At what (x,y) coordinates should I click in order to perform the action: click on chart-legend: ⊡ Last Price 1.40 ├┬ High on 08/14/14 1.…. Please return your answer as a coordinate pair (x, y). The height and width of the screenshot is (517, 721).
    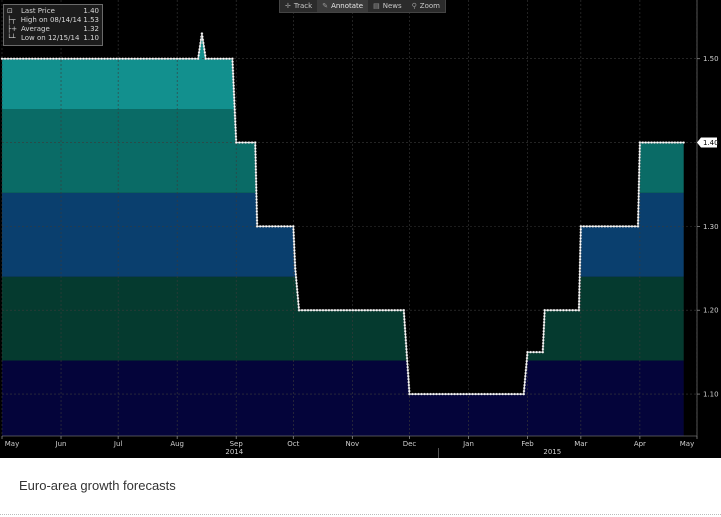
    Looking at the image, I should click on (53, 25).